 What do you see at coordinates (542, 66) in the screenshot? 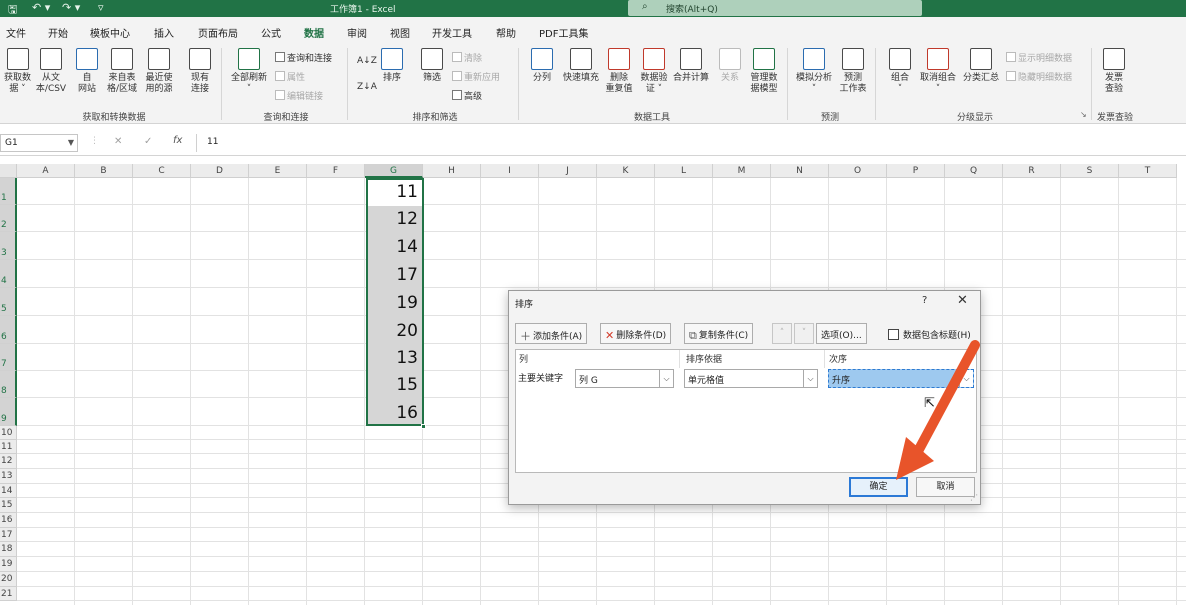
I see `text-to-columns-button: 分列` at bounding box center [542, 66].